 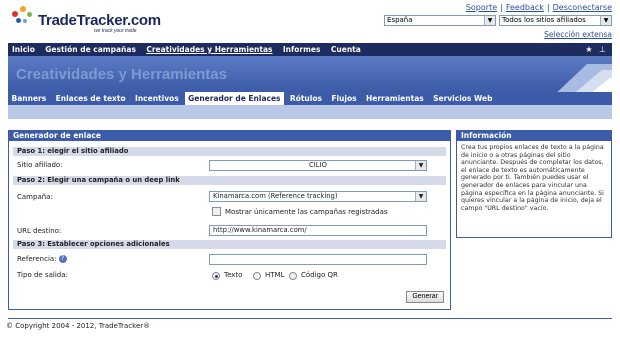 What do you see at coordinates (534, 136) in the screenshot?
I see `info-title: Información` at bounding box center [534, 136].